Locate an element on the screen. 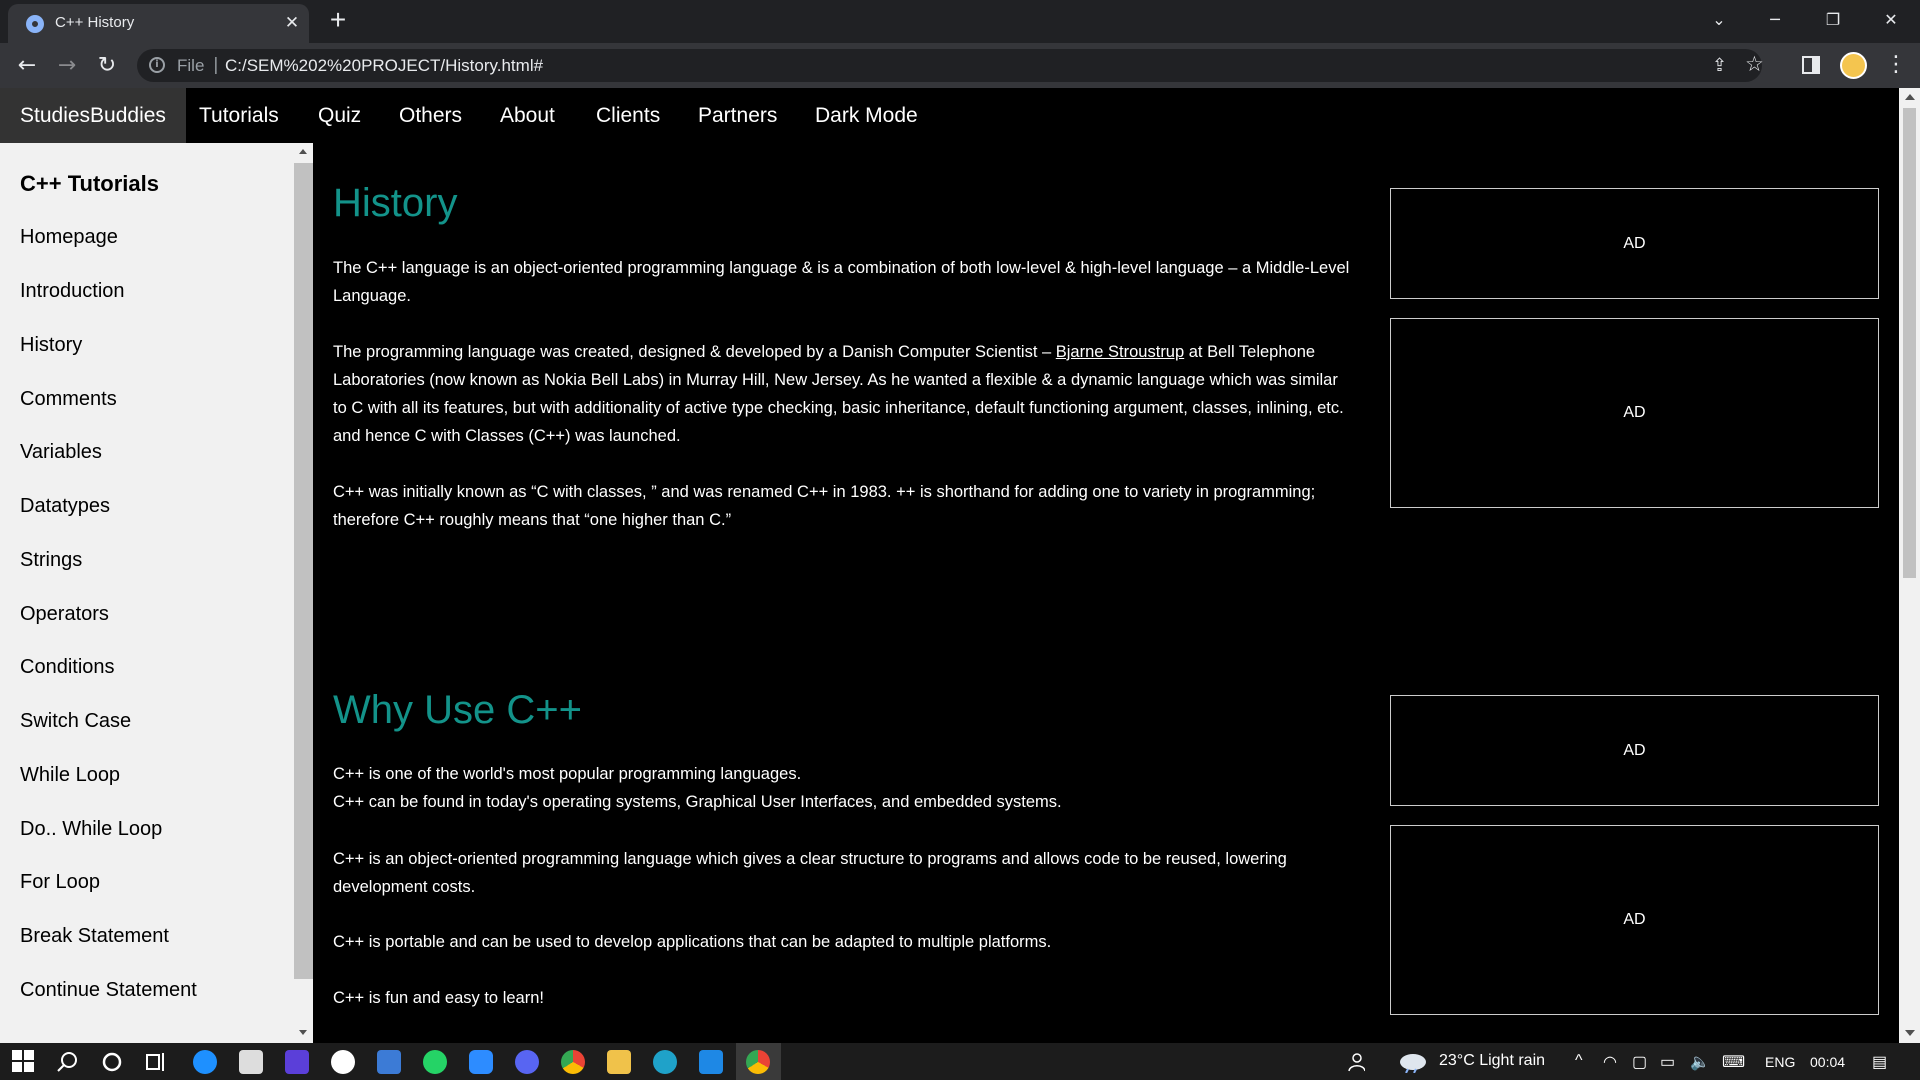 The width and height of the screenshot is (1920, 1080). close-tab-icon: ✕ is located at coordinates (292, 23).